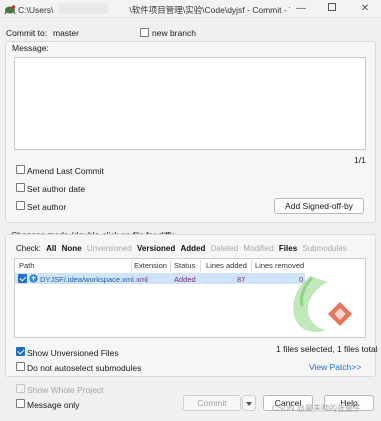 This screenshot has height=421, width=381. I want to click on filter-unversioned-link: Unversioned, so click(109, 248).